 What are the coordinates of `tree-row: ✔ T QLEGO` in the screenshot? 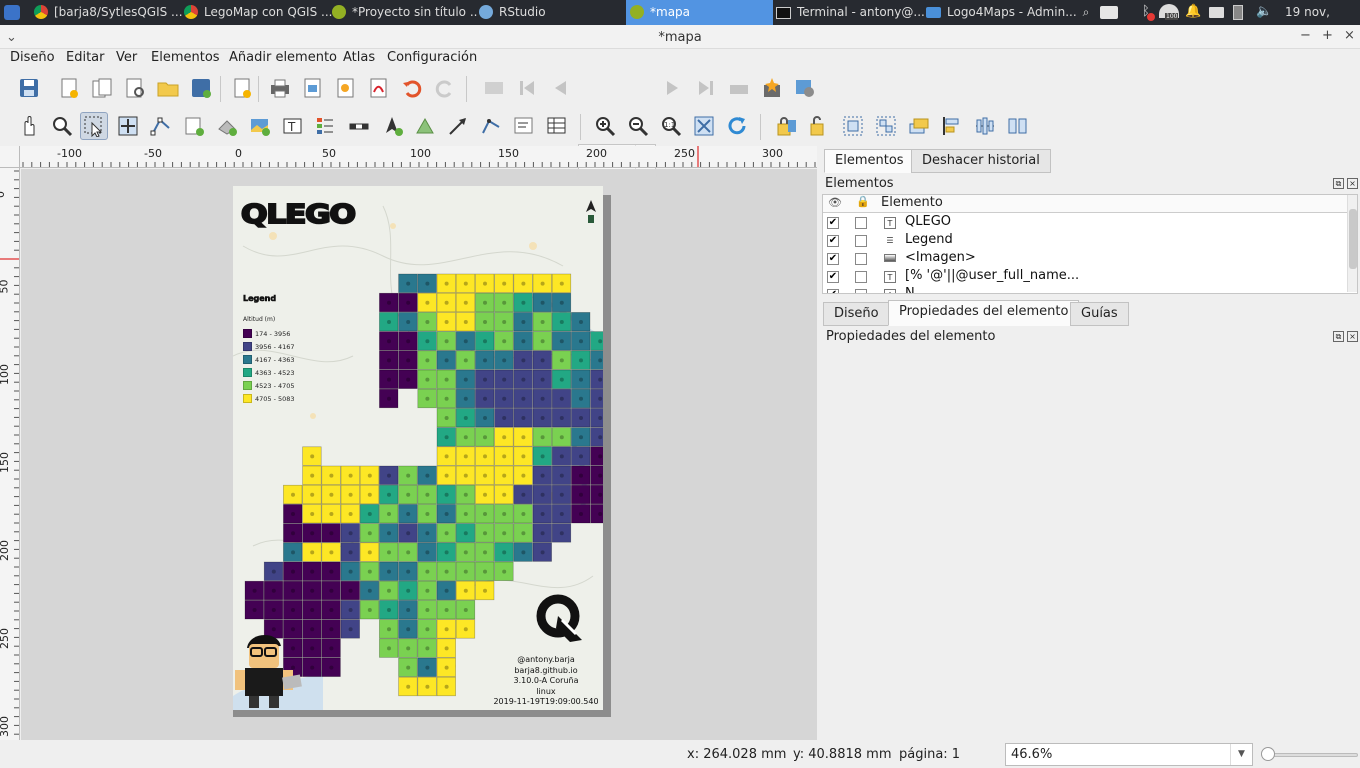 It's located at (1083, 223).